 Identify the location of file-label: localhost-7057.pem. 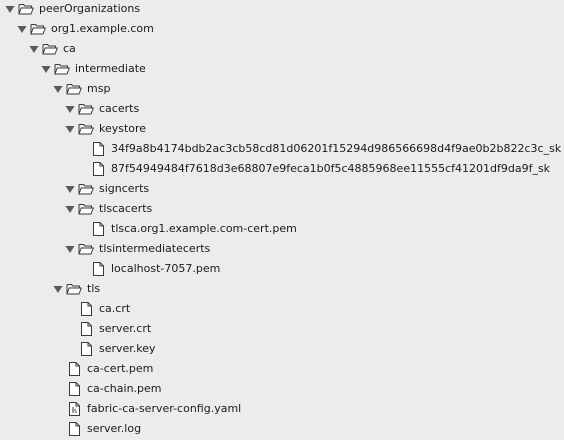
(166, 268).